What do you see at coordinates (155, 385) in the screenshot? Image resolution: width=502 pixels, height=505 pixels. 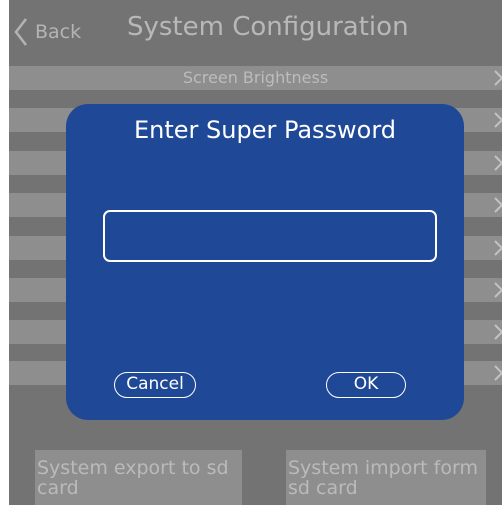 I see `cancel-button: Cancel` at bounding box center [155, 385].